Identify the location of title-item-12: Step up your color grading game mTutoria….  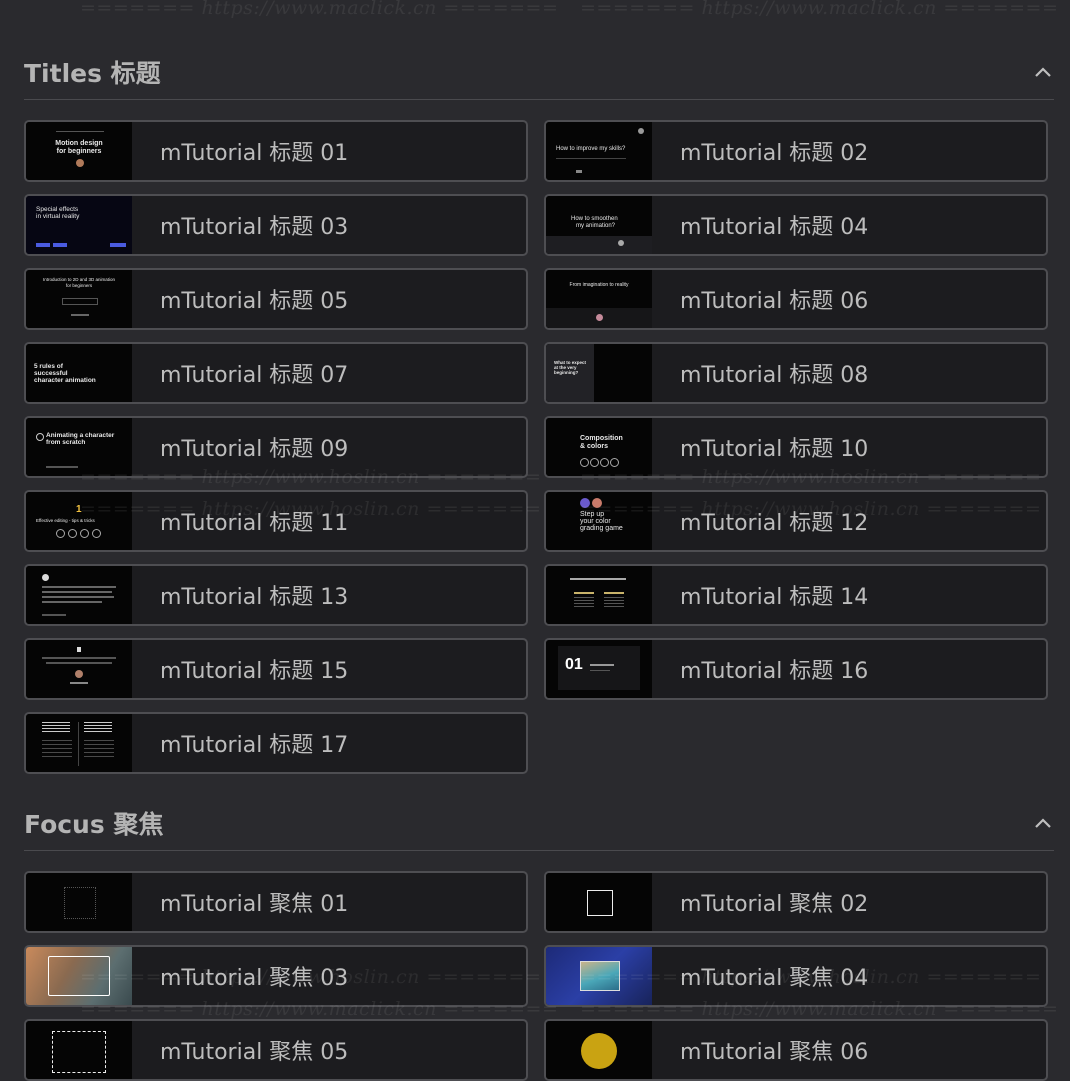
(796, 521).